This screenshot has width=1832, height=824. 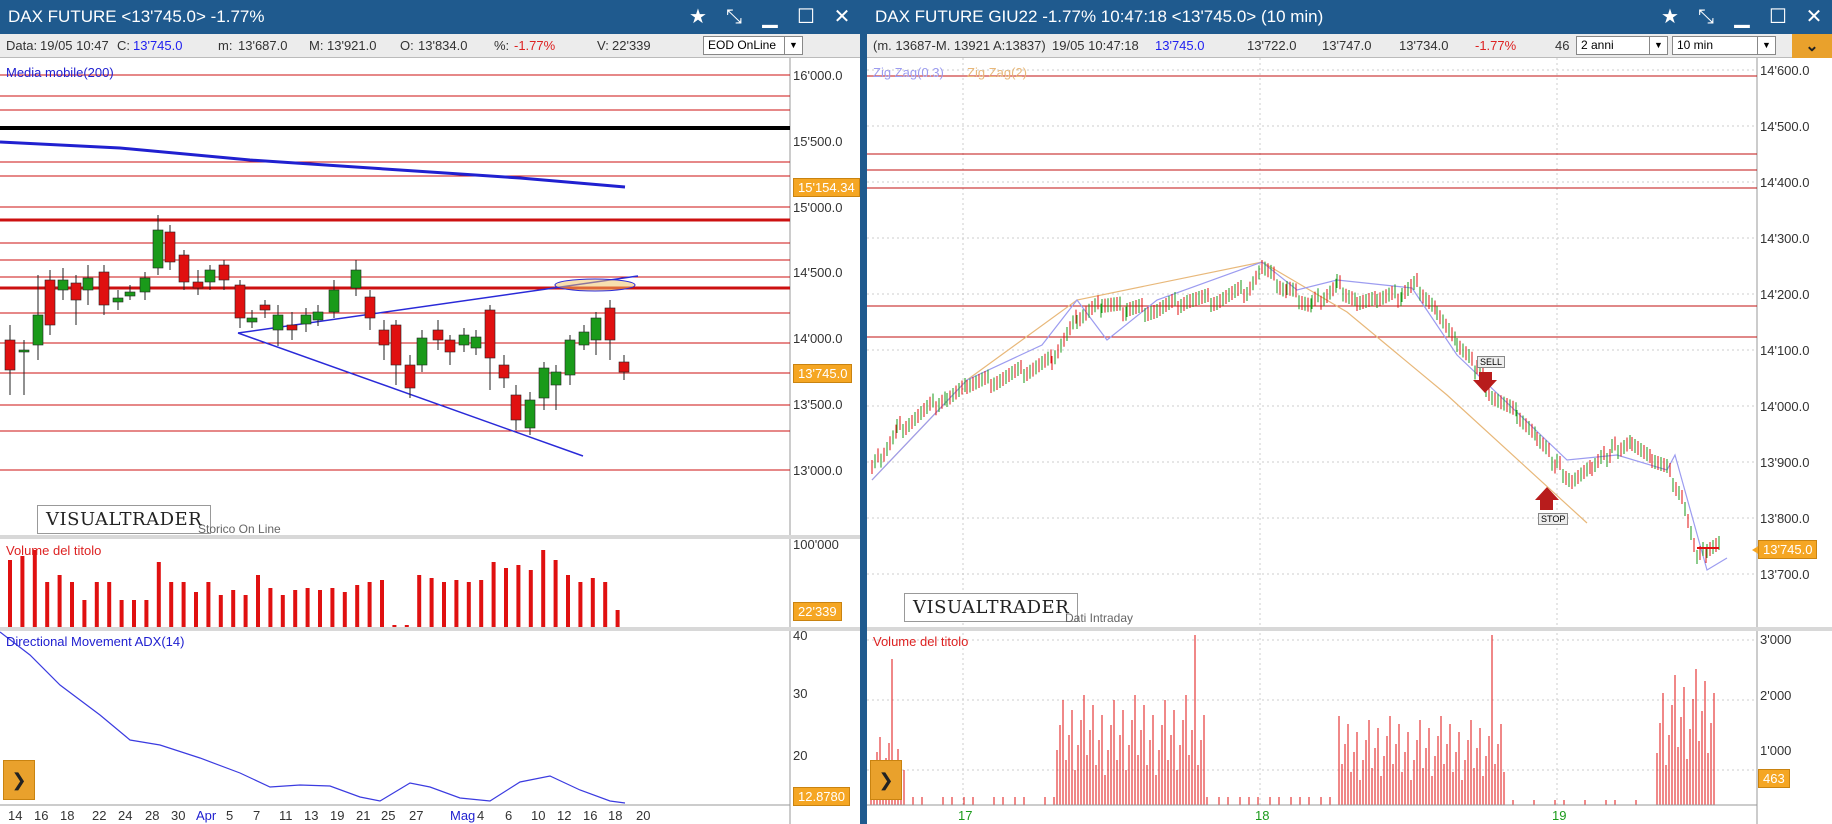 What do you see at coordinates (1776, 750) in the screenshot?
I see `volume-axis-label: 1'000` at bounding box center [1776, 750].